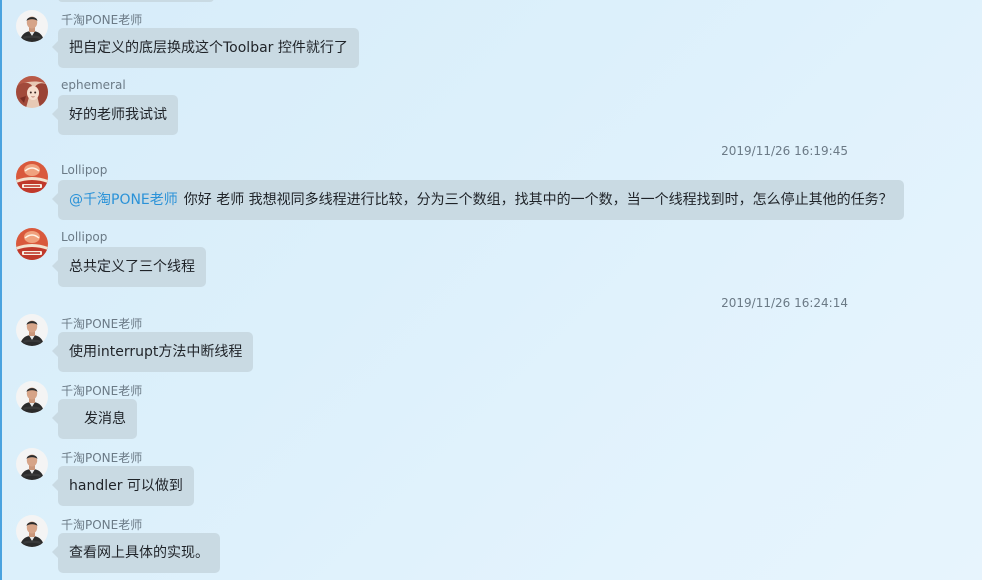 Image resolution: width=982 pixels, height=580 pixels. I want to click on message-bubble: 发消息, so click(94, 419).